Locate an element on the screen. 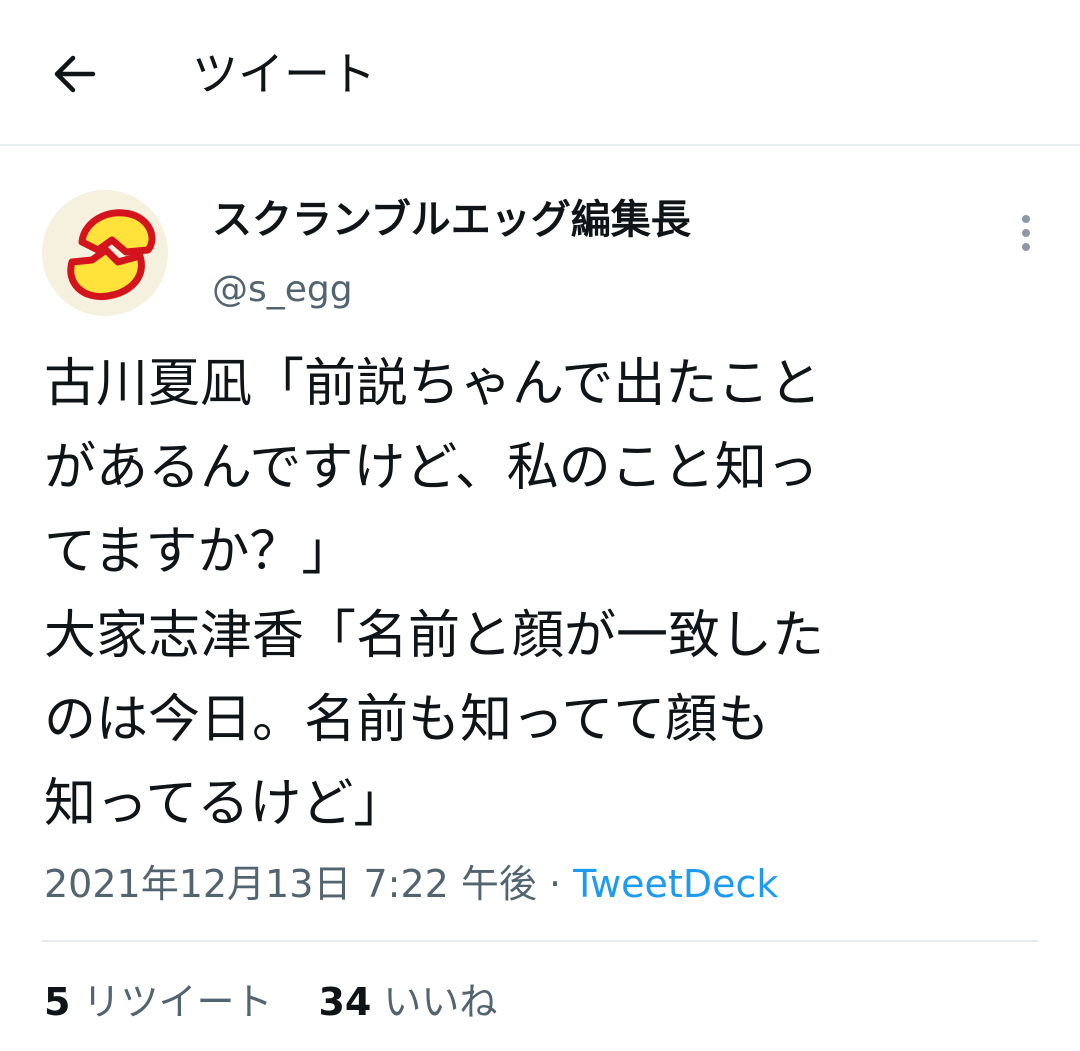  broken-egg-icon is located at coordinates (105, 253).